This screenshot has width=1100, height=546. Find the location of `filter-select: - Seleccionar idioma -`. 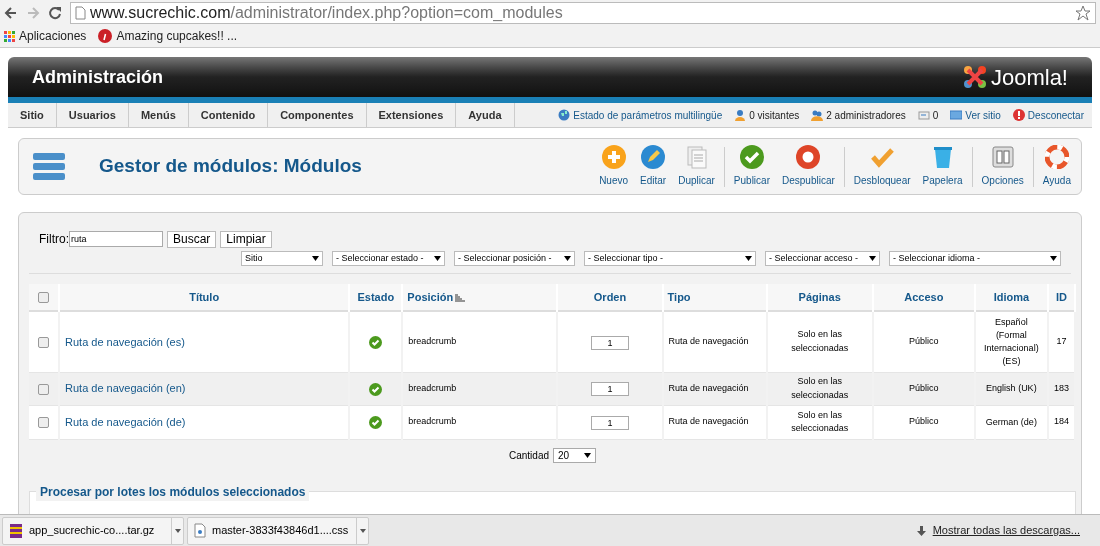

filter-select: - Seleccionar idioma - is located at coordinates (975, 258).